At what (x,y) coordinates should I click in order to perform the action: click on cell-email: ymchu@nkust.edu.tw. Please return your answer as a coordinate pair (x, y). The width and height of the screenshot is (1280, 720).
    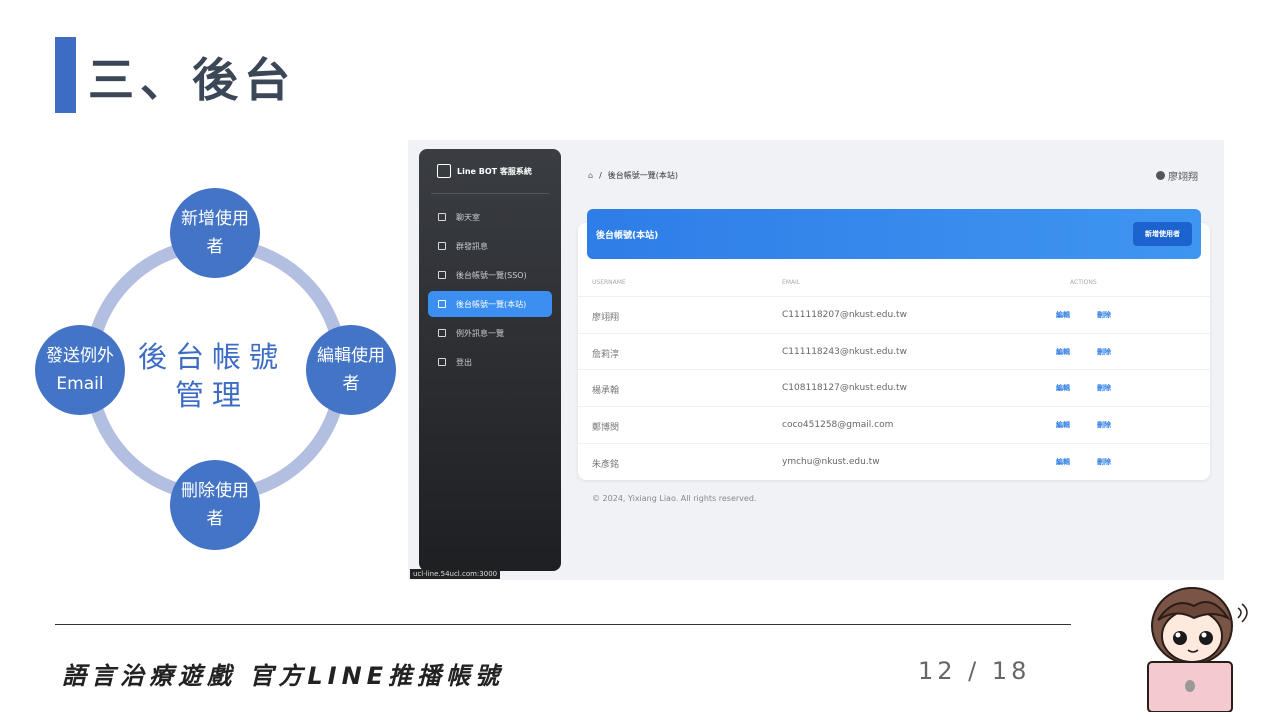
    Looking at the image, I should click on (831, 462).